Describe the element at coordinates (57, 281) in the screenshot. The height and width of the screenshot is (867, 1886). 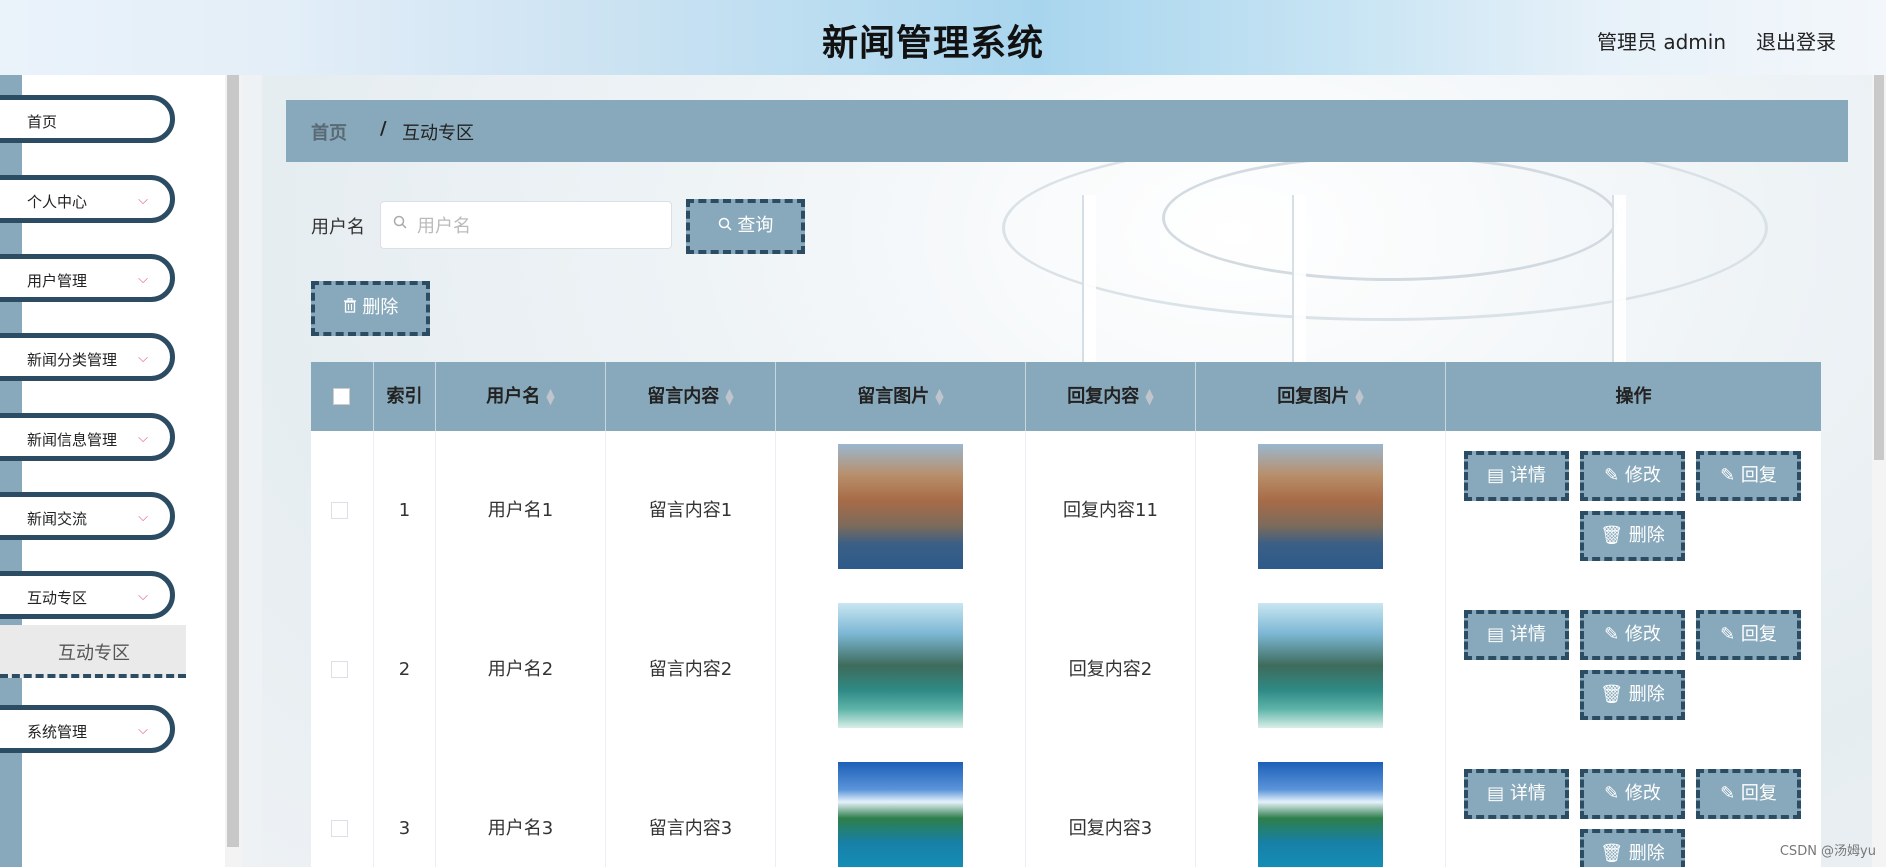
I see `sidebar-item-label: 用户管理` at that location.